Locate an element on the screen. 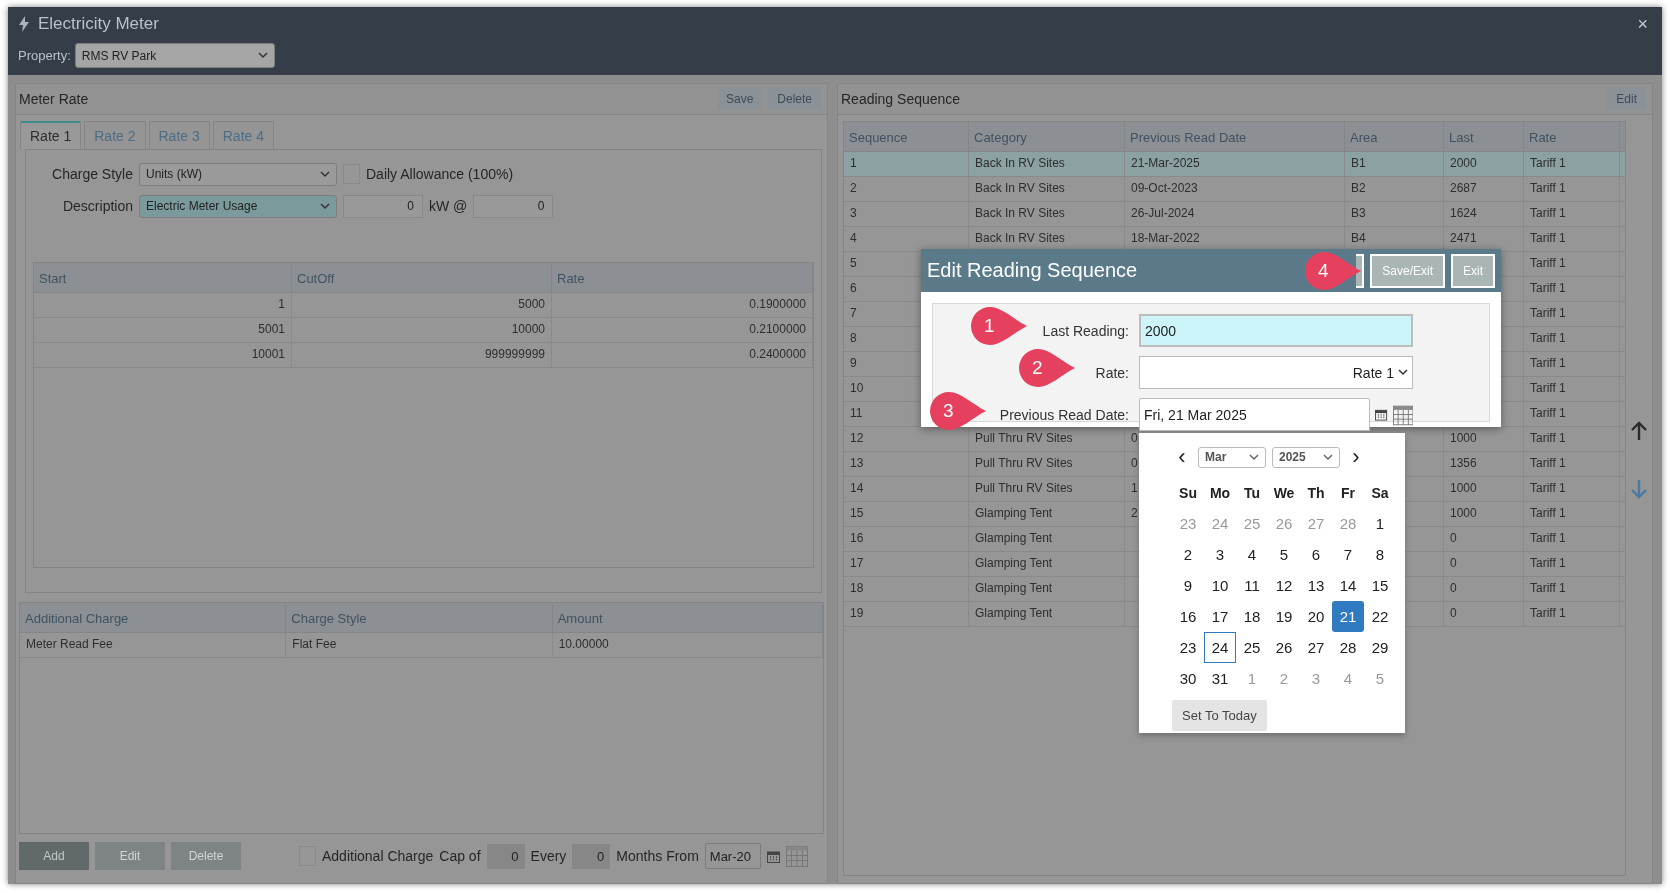  calendar-day: 14 is located at coordinates (1348, 585).